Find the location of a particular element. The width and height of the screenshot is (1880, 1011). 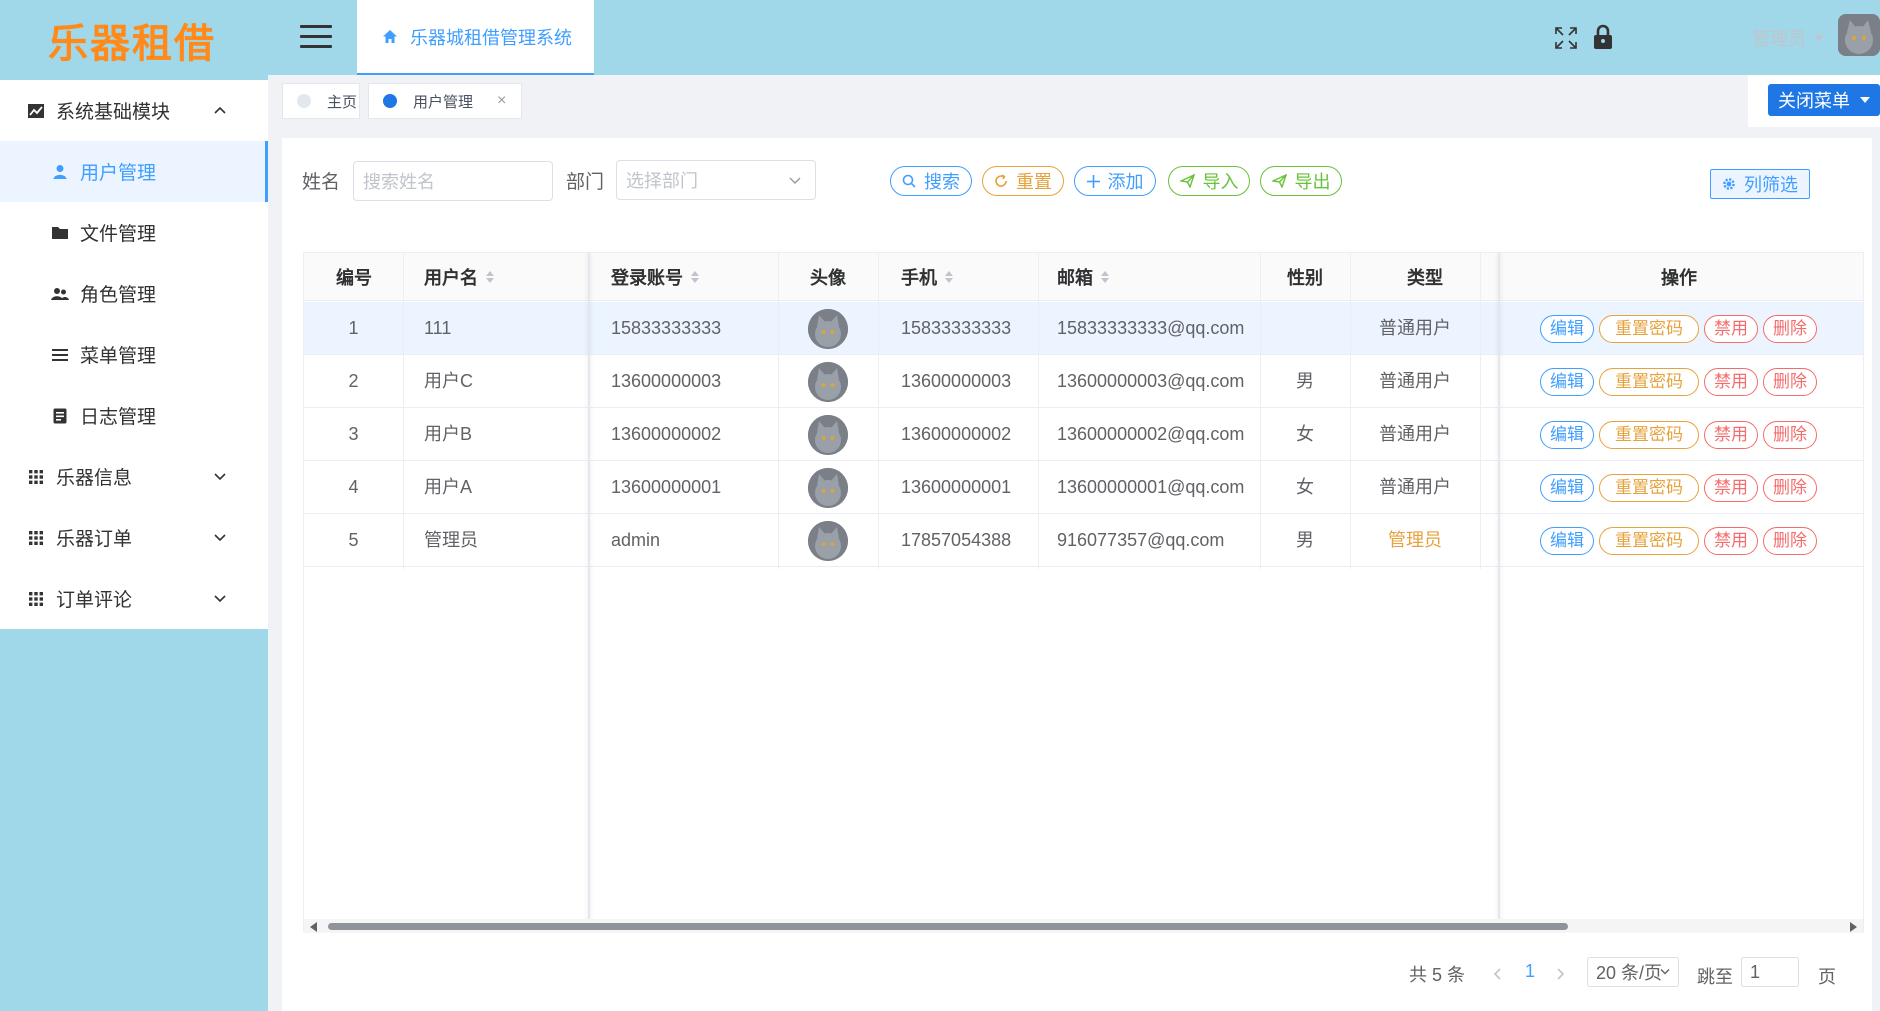

close-menu-container: 关闭菜单 is located at coordinates (1814, 101).